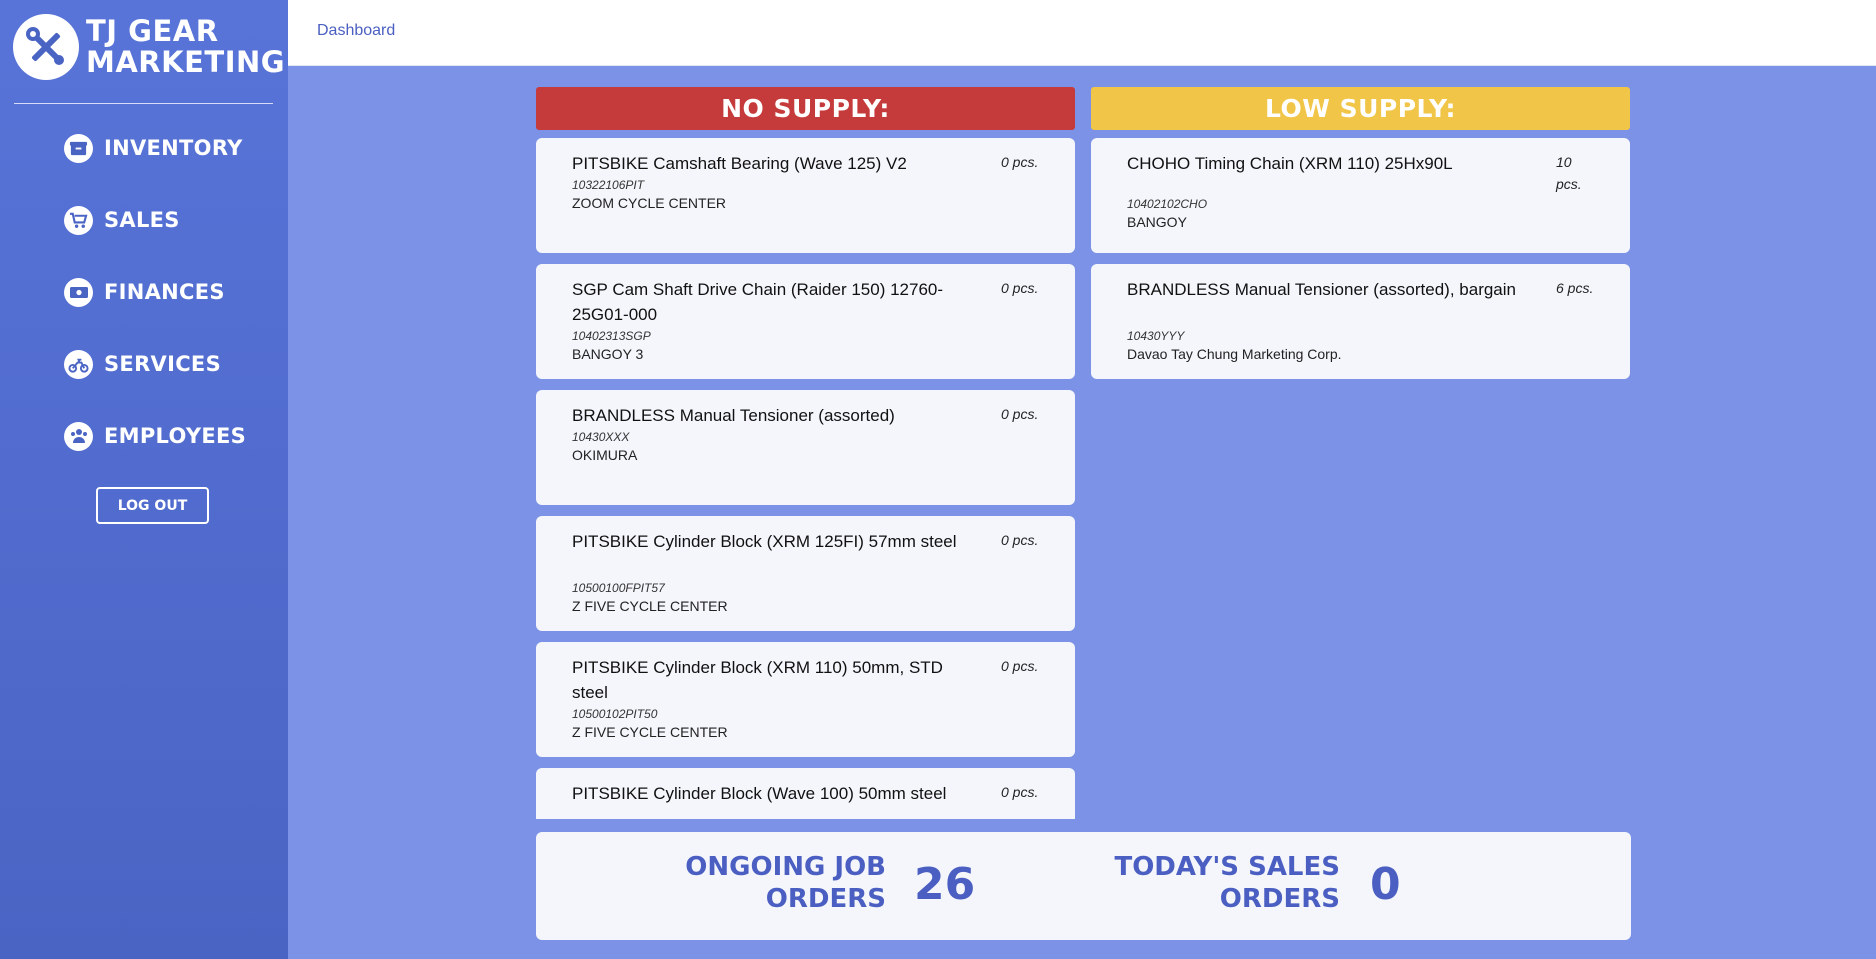 This screenshot has height=959, width=1876. What do you see at coordinates (1167, 204) in the screenshot?
I see `item-code: 10402102CHO` at bounding box center [1167, 204].